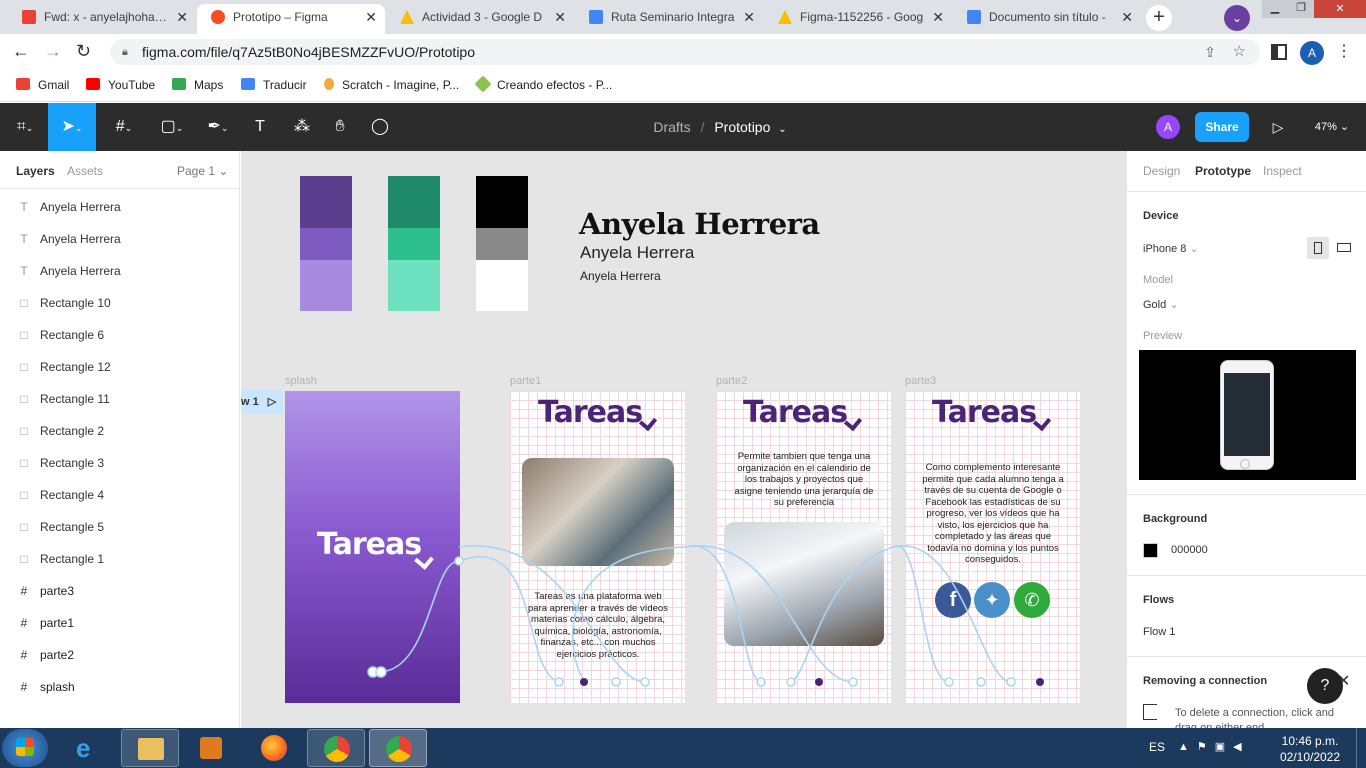 The height and width of the screenshot is (768, 1366). What do you see at coordinates (1047, 19) in the screenshot?
I see `browser-tab: Documento sin título - ✕` at bounding box center [1047, 19].